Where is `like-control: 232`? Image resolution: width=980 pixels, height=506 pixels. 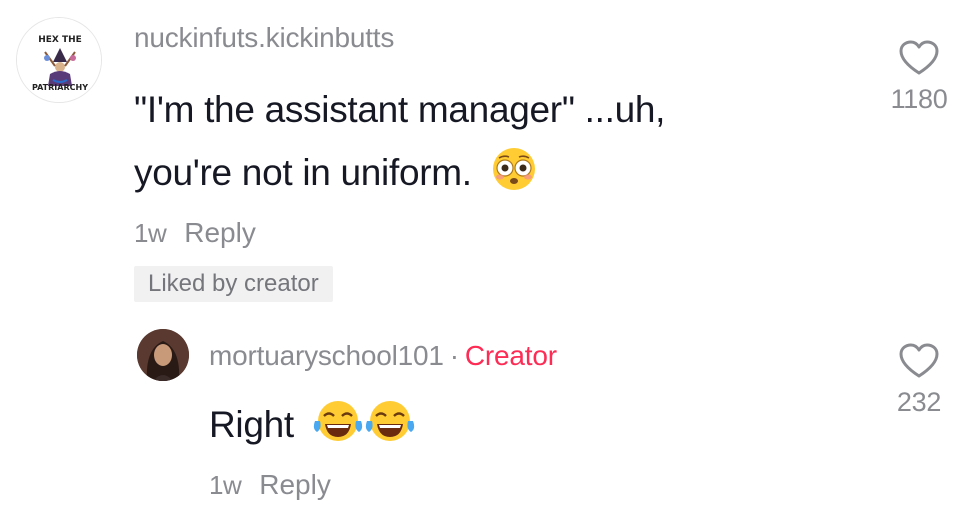
like-control: 232 is located at coordinates (919, 380).